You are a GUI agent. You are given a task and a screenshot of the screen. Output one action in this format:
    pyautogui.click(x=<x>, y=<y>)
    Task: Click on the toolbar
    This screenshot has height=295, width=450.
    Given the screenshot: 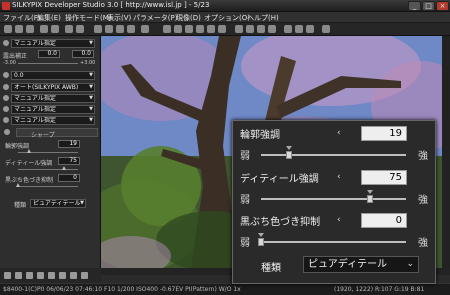 What is the action you would take?
    pyautogui.click(x=225, y=29)
    